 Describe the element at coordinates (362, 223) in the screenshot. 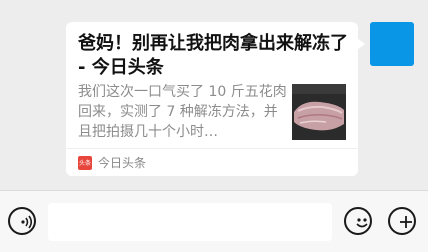

I see `emoji-icon` at that location.